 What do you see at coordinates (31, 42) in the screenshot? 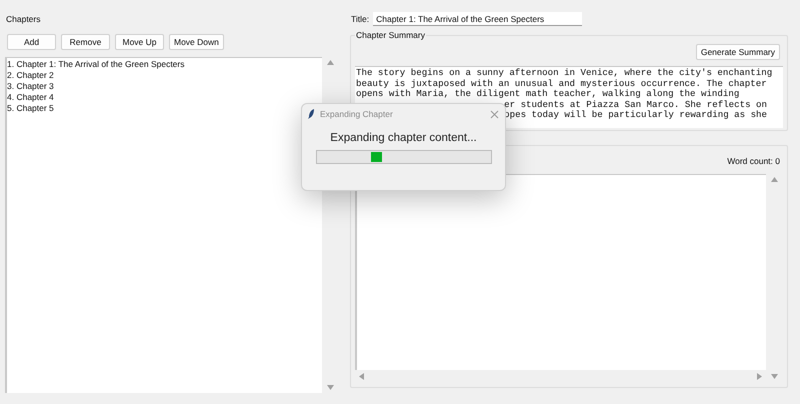
I see `toolbar-button: Add` at bounding box center [31, 42].